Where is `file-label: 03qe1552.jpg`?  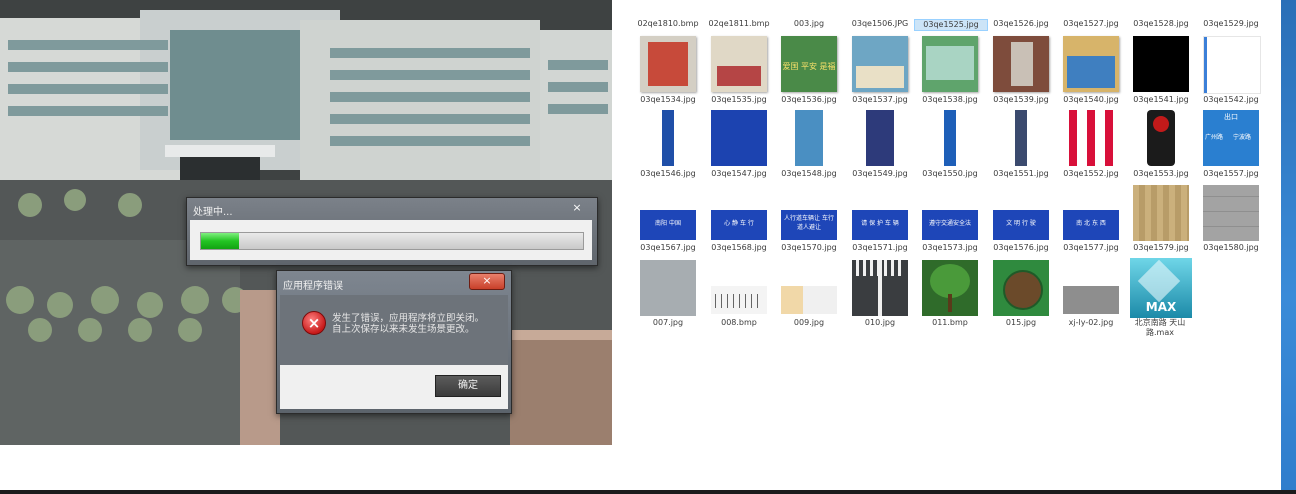
file-label: 03qe1552.jpg is located at coordinates (1091, 174).